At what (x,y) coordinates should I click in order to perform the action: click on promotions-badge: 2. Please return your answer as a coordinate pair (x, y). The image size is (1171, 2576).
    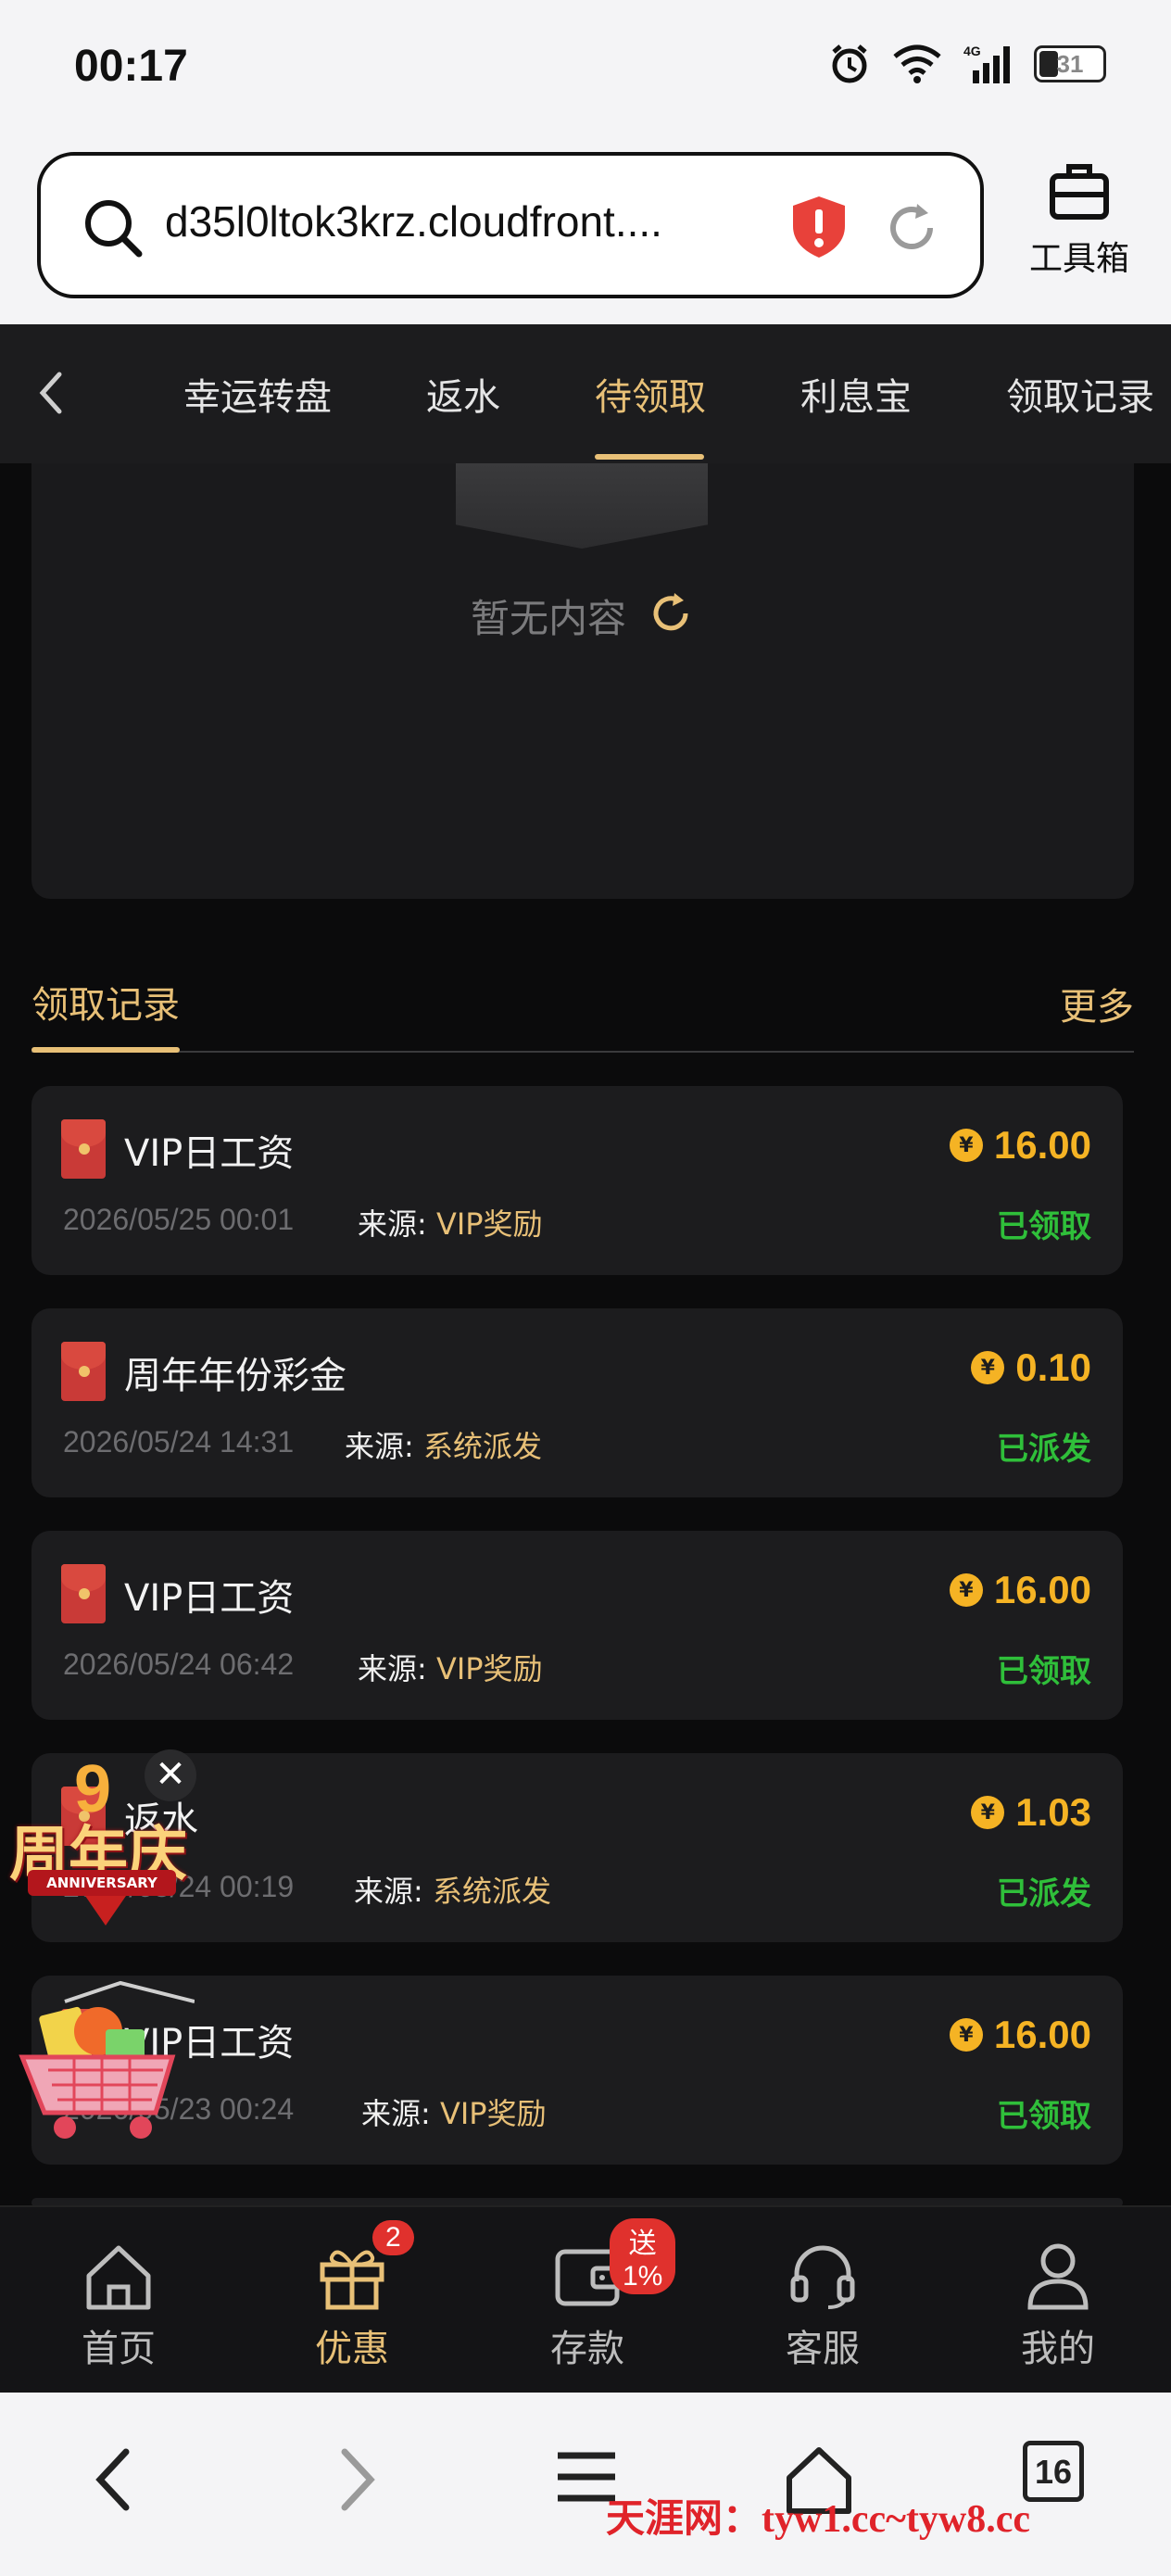
    Looking at the image, I should click on (393, 2237).